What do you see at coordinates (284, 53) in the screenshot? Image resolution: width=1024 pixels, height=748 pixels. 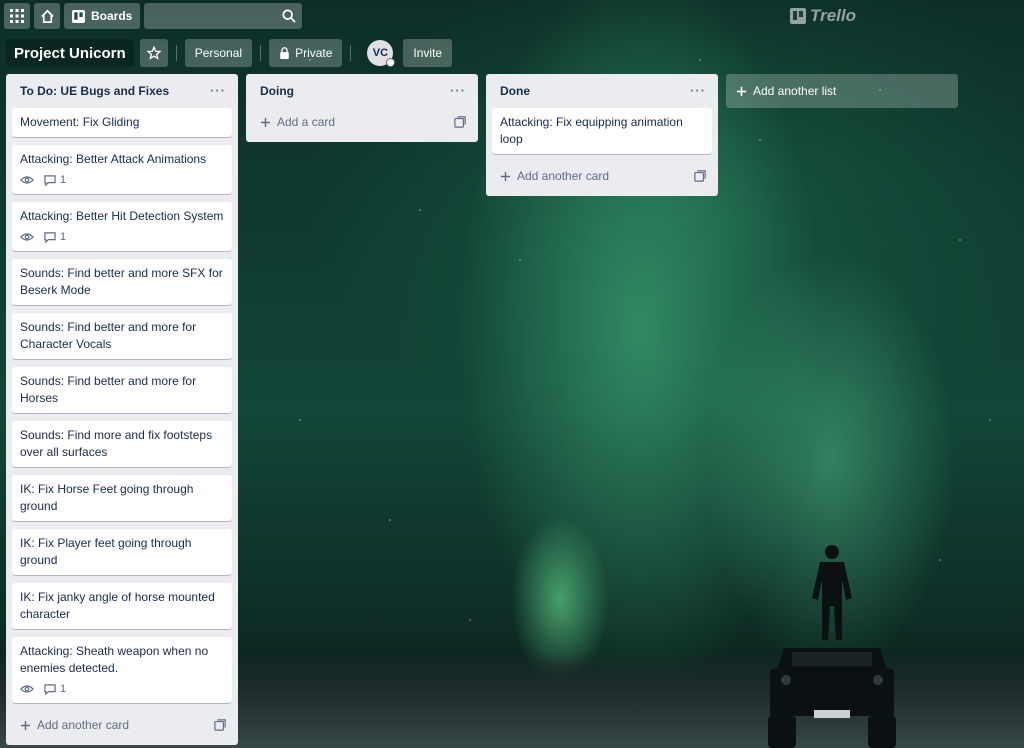 I see `lock-icon` at bounding box center [284, 53].